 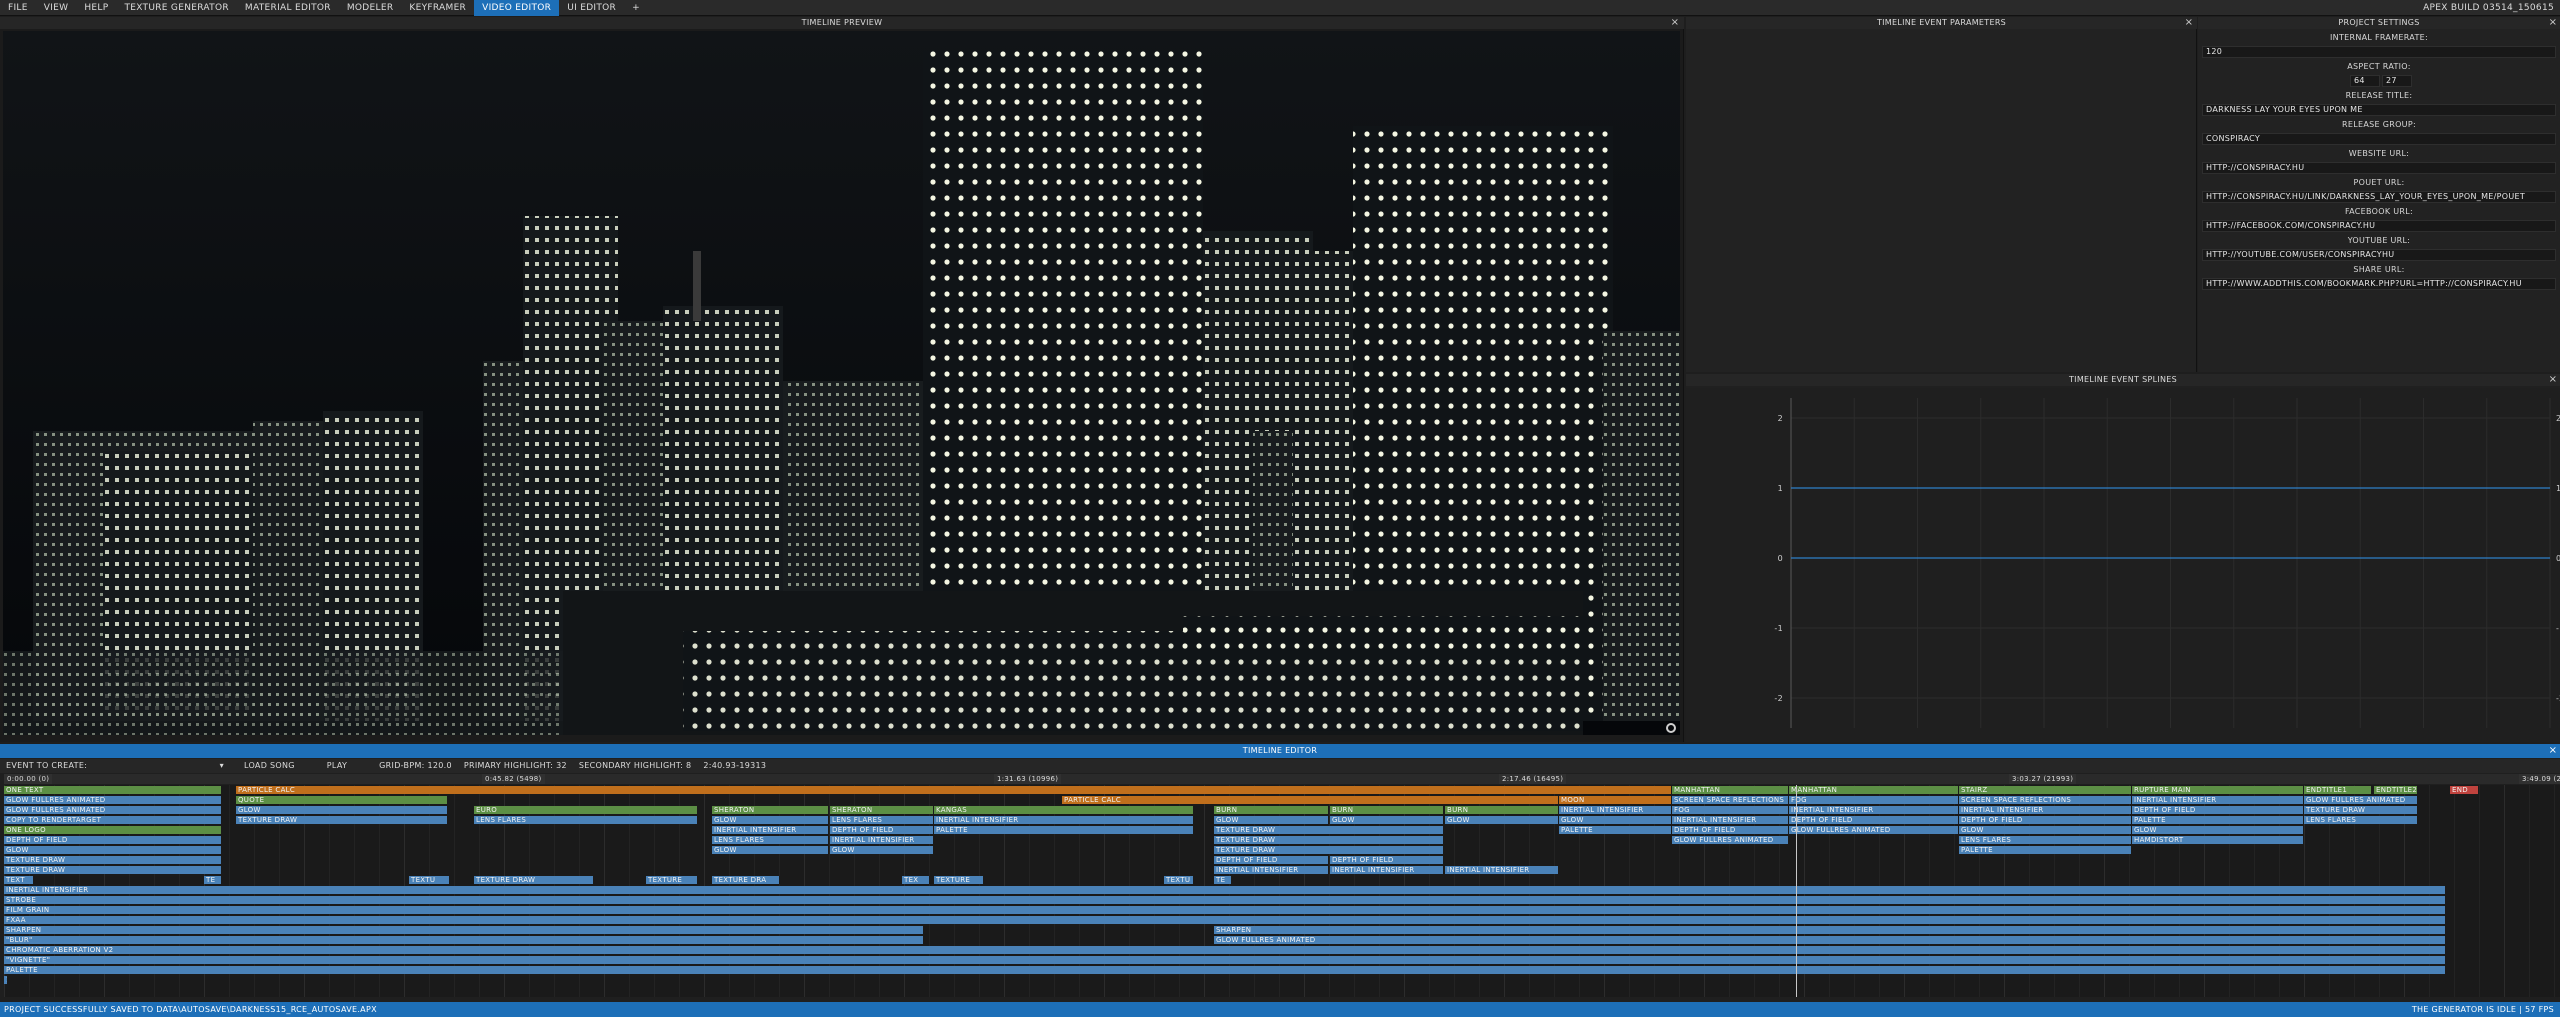 I want to click on spline-graph: 2 2 1 1 0 0 -1 -1 -2 -2, so click(x=2123, y=565).